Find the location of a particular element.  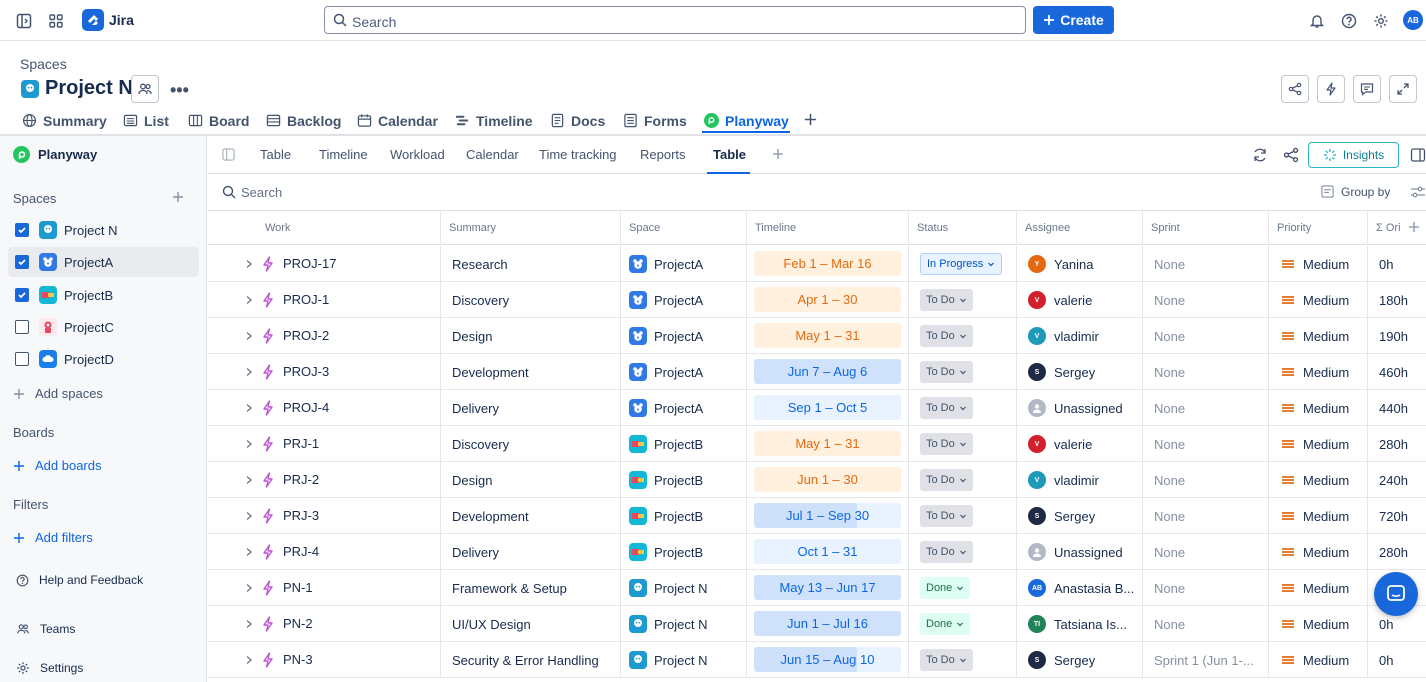

add-boards-link: Add boards is located at coordinates (57, 465).